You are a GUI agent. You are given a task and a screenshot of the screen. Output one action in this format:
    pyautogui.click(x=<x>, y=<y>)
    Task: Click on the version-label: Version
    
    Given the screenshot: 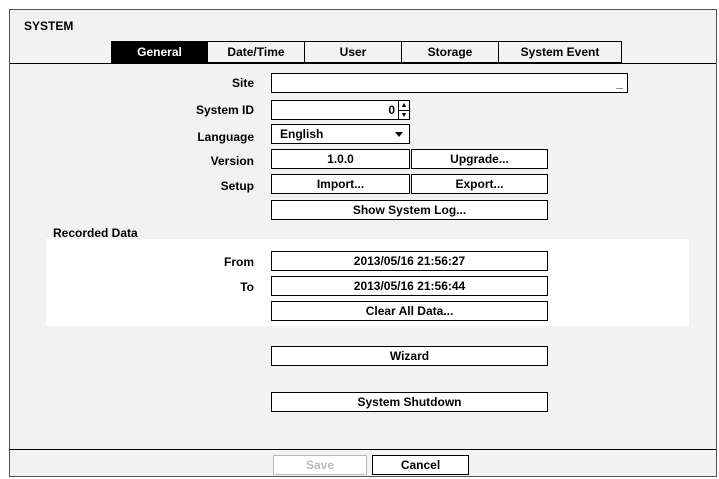 What is the action you would take?
    pyautogui.click(x=232, y=161)
    